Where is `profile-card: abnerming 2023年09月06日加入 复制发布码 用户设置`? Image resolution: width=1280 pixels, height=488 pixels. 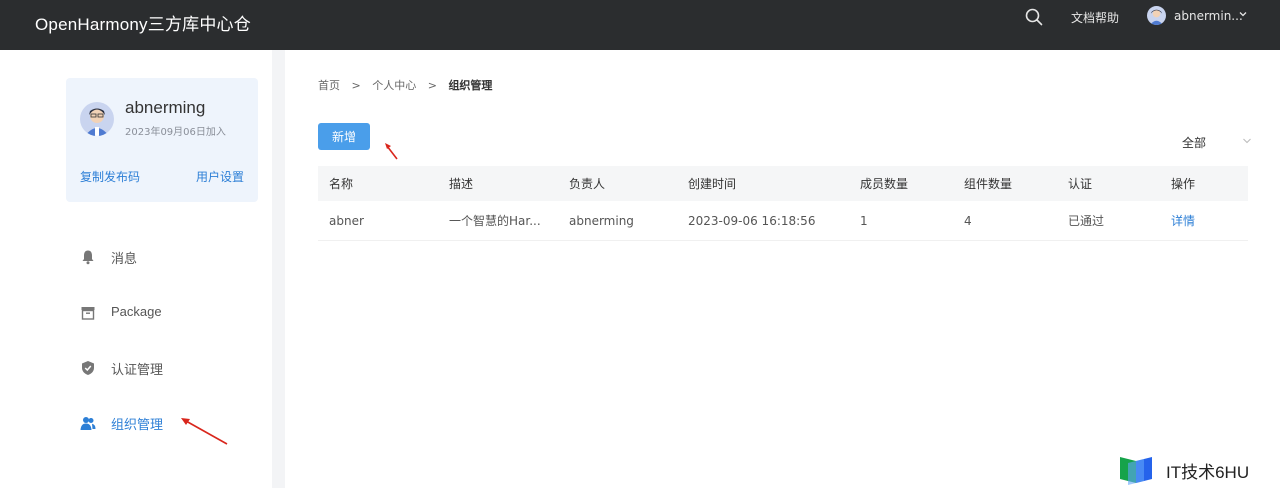 profile-card: abnerming 2023年09月06日加入 复制发布码 用户设置 is located at coordinates (162, 140).